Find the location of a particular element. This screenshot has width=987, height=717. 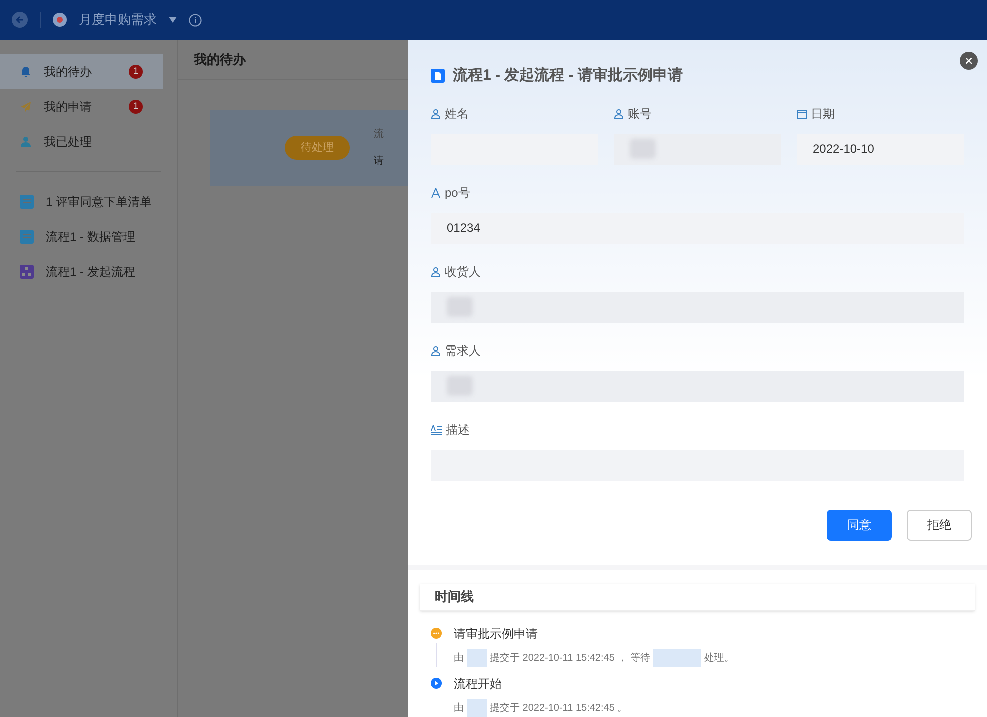

field-label: 收货人 is located at coordinates (463, 272).